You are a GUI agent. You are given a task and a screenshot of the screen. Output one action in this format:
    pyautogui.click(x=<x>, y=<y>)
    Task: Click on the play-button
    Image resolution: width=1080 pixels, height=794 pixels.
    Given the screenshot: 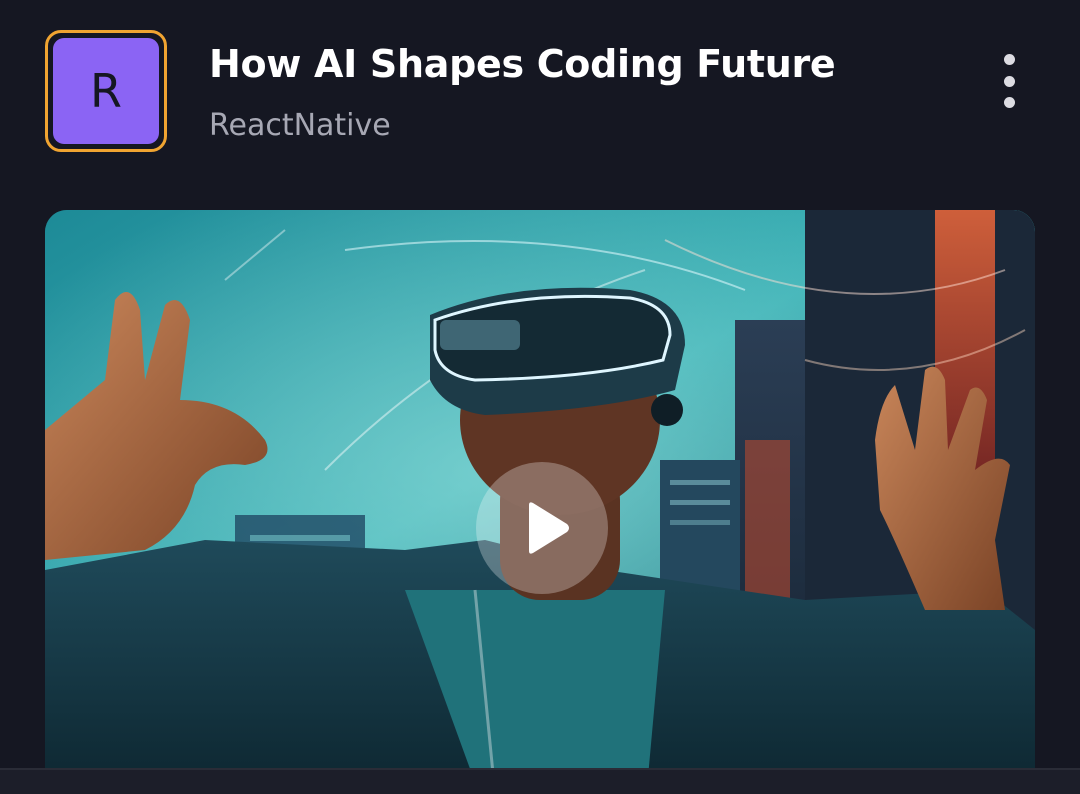 What is the action you would take?
    pyautogui.click(x=542, y=528)
    